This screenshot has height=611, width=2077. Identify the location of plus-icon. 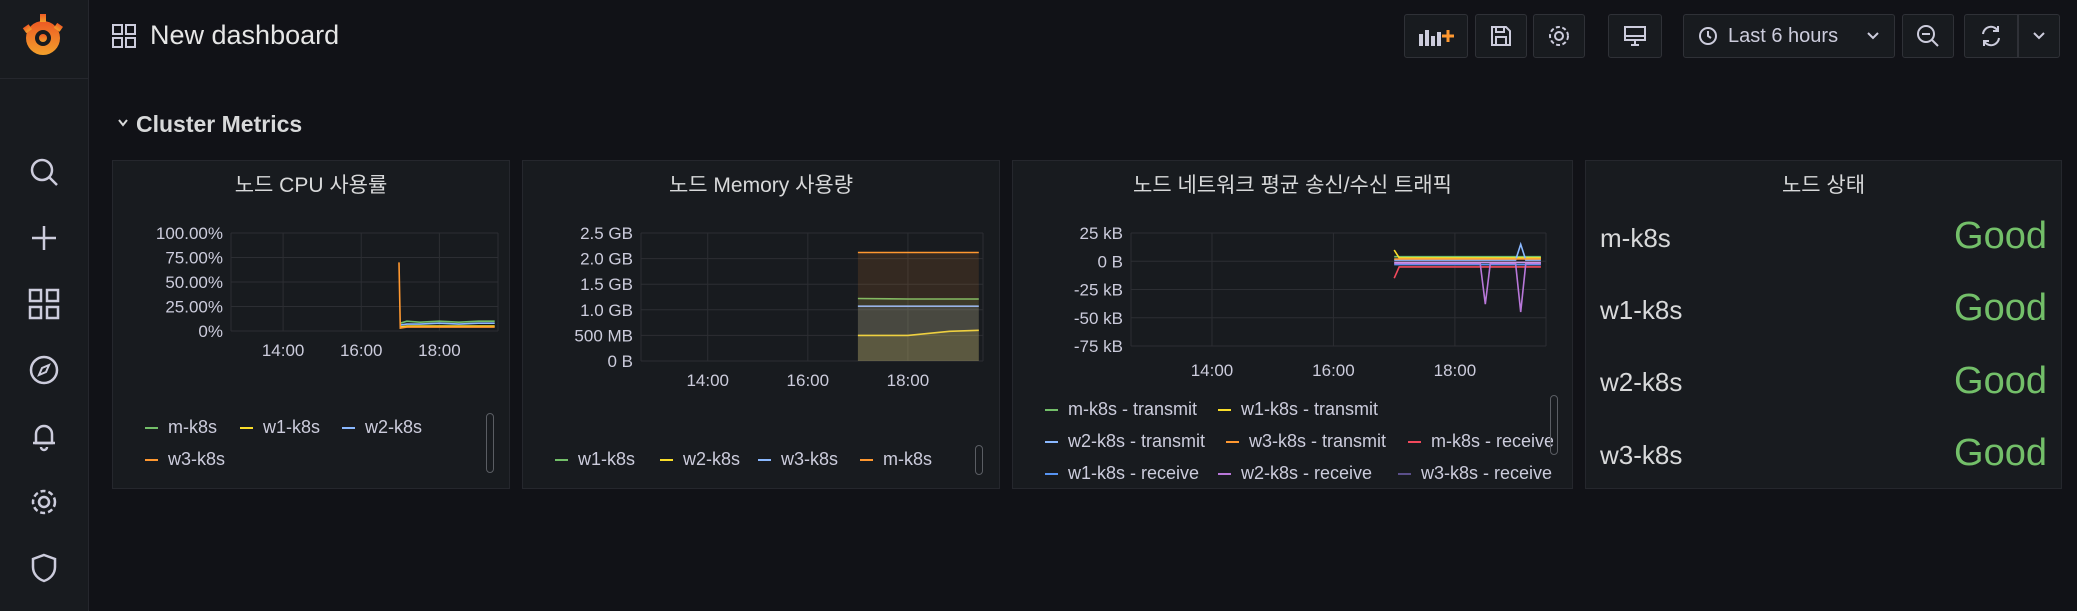
(44, 238).